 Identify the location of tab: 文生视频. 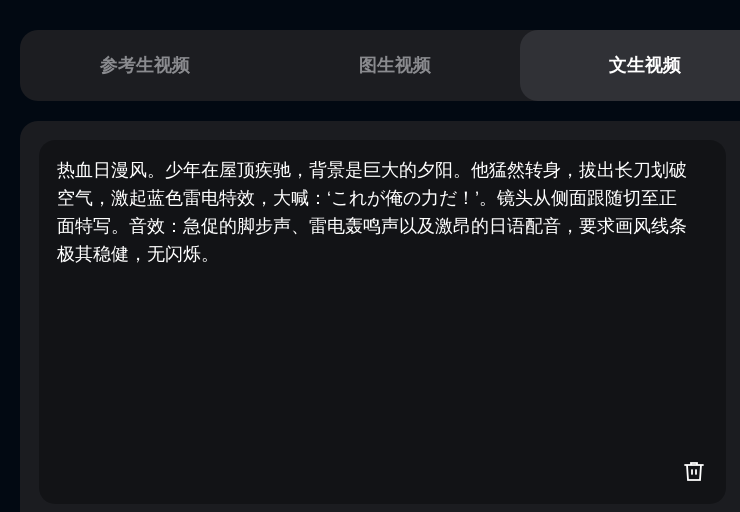
(630, 65).